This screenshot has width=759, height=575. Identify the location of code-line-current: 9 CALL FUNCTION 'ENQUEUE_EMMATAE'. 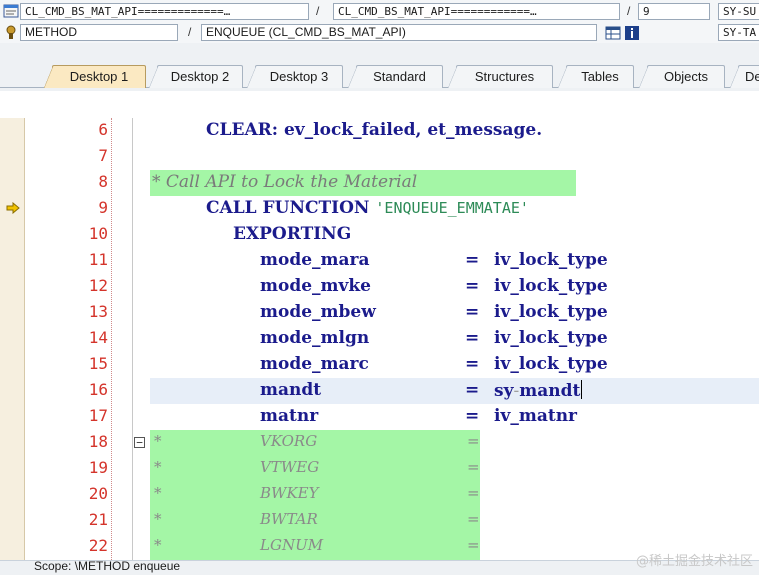
(379, 209).